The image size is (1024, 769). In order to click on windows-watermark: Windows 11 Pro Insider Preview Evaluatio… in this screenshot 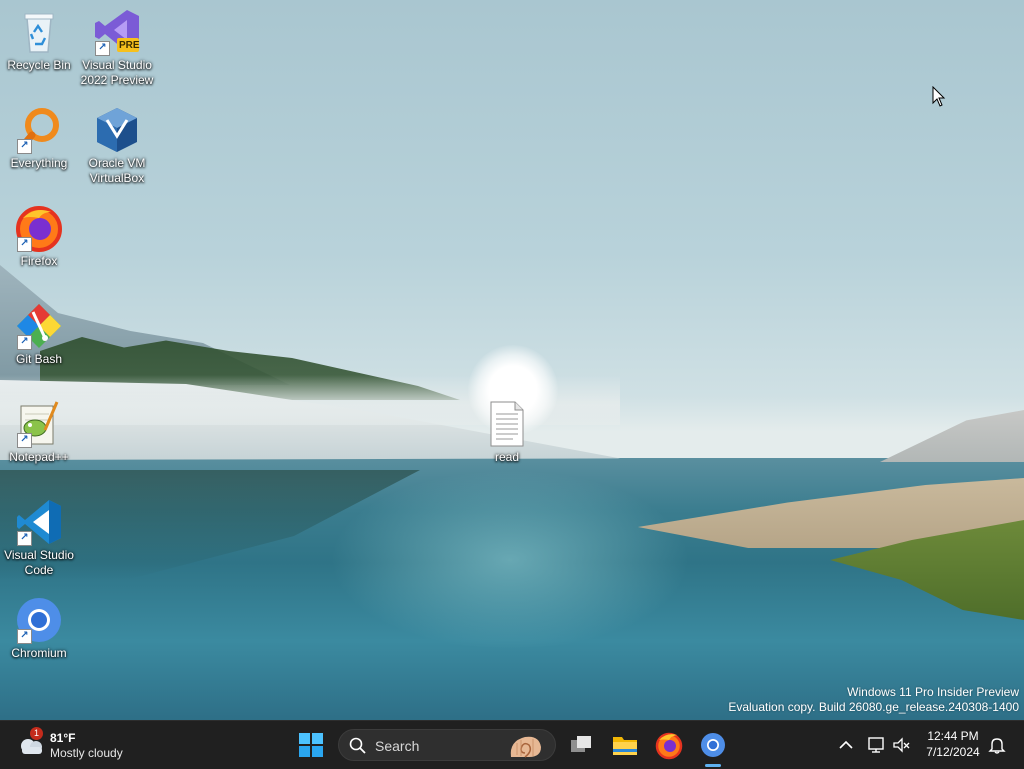, I will do `click(873, 700)`.